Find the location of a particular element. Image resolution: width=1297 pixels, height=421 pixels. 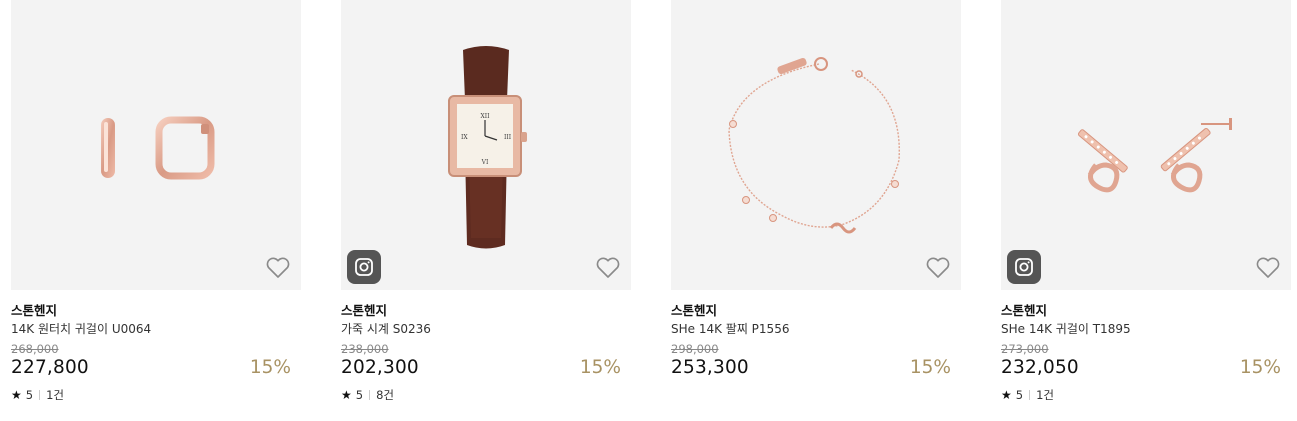

product-name: 가죽 시계 S0236 is located at coordinates (386, 328).